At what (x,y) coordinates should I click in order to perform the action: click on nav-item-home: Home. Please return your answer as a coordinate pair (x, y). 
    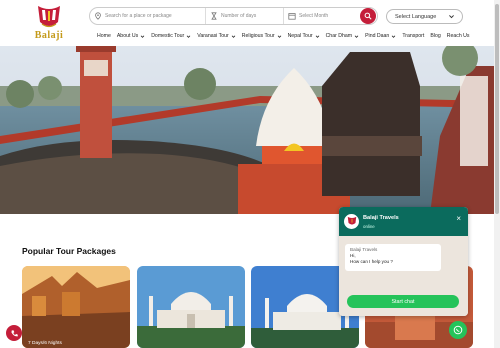
    Looking at the image, I should click on (104, 36).